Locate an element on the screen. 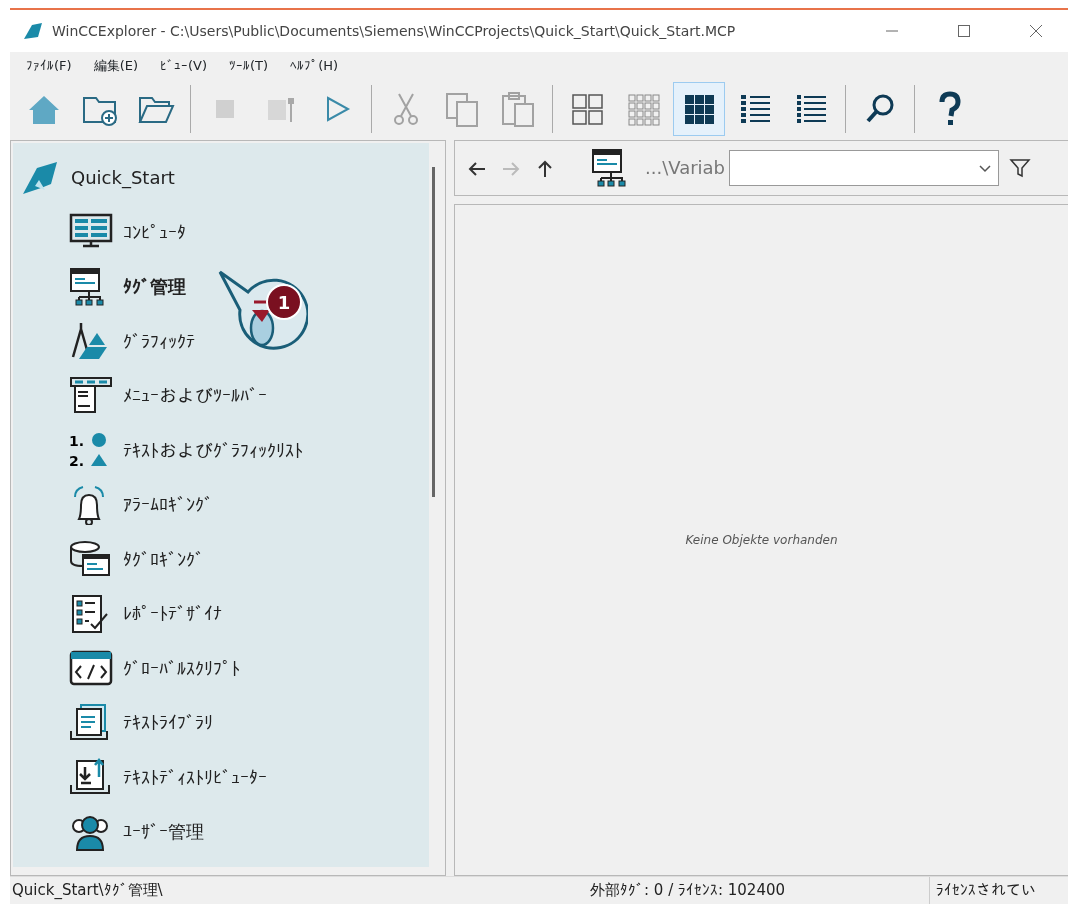  tree-item: ﾒﾆｭｰおよびﾂｰﾙﾊﾞｰ is located at coordinates (195, 396).